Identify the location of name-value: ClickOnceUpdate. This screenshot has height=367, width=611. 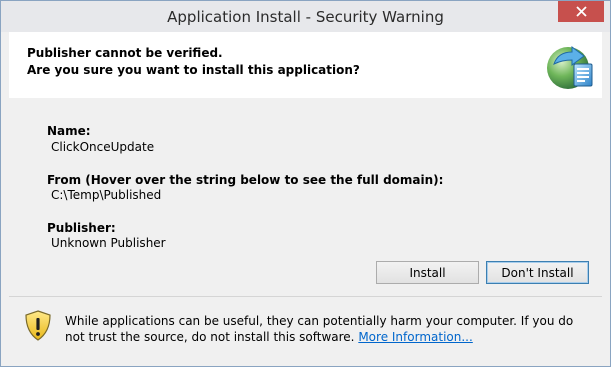
(103, 147).